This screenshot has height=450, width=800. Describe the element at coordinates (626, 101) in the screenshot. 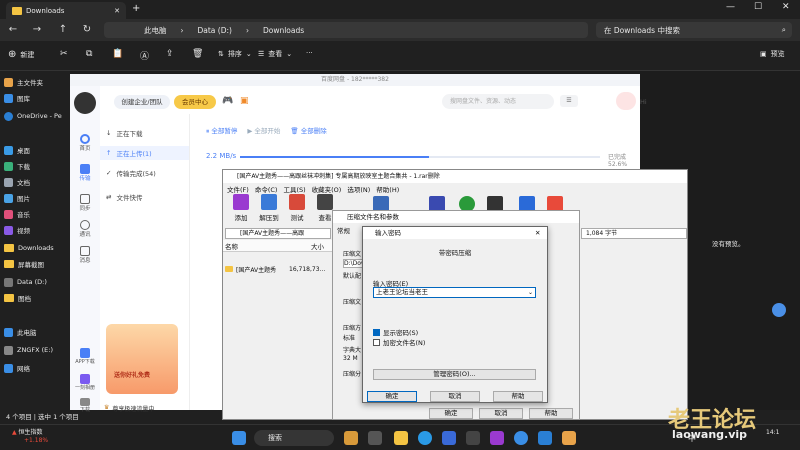

I see `user-avatar` at that location.